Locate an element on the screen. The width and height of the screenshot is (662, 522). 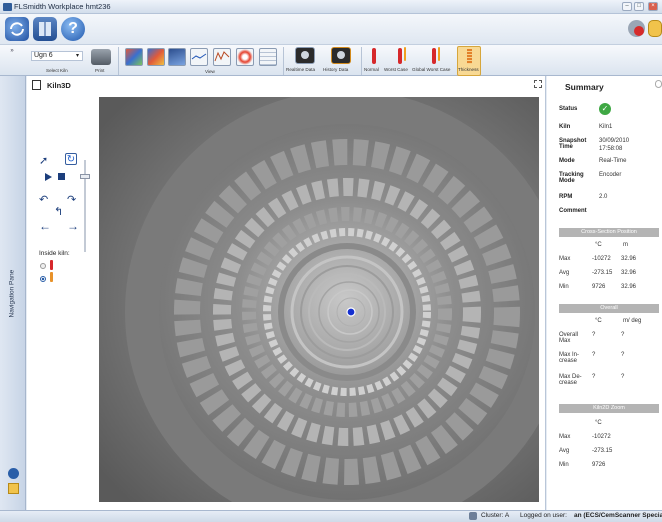
kiln-select-value: Ugn 6 is located at coordinates (43, 55).